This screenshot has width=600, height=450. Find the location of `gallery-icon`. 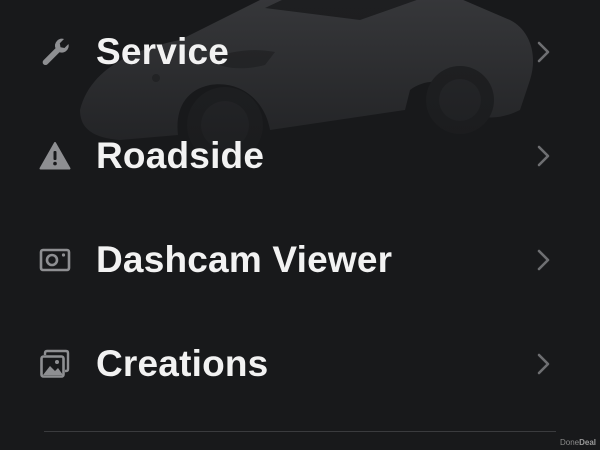

gallery-icon is located at coordinates (55, 364).